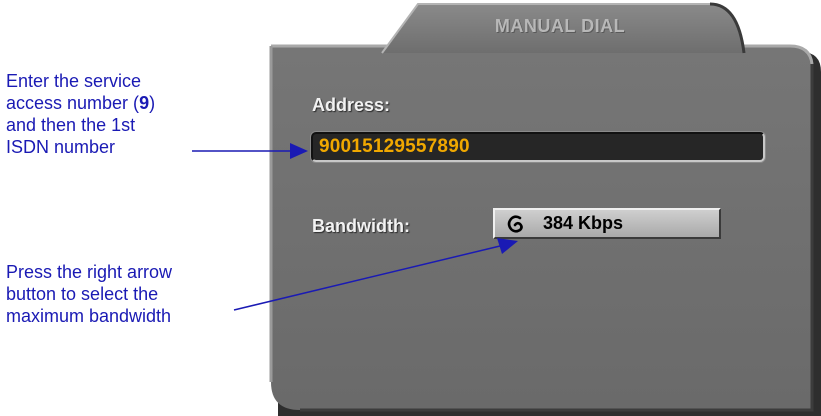 This screenshot has height=416, width=821. What do you see at coordinates (73, 103) in the screenshot?
I see `annotation-text: access number (` at bounding box center [73, 103].